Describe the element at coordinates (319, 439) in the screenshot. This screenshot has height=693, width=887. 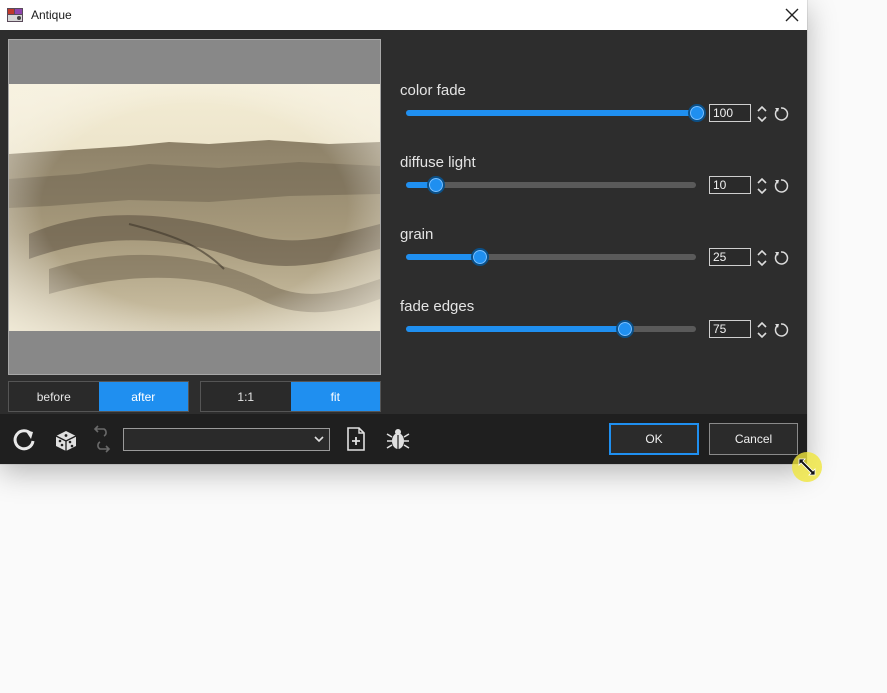
I see `chevron-down-icon` at that location.